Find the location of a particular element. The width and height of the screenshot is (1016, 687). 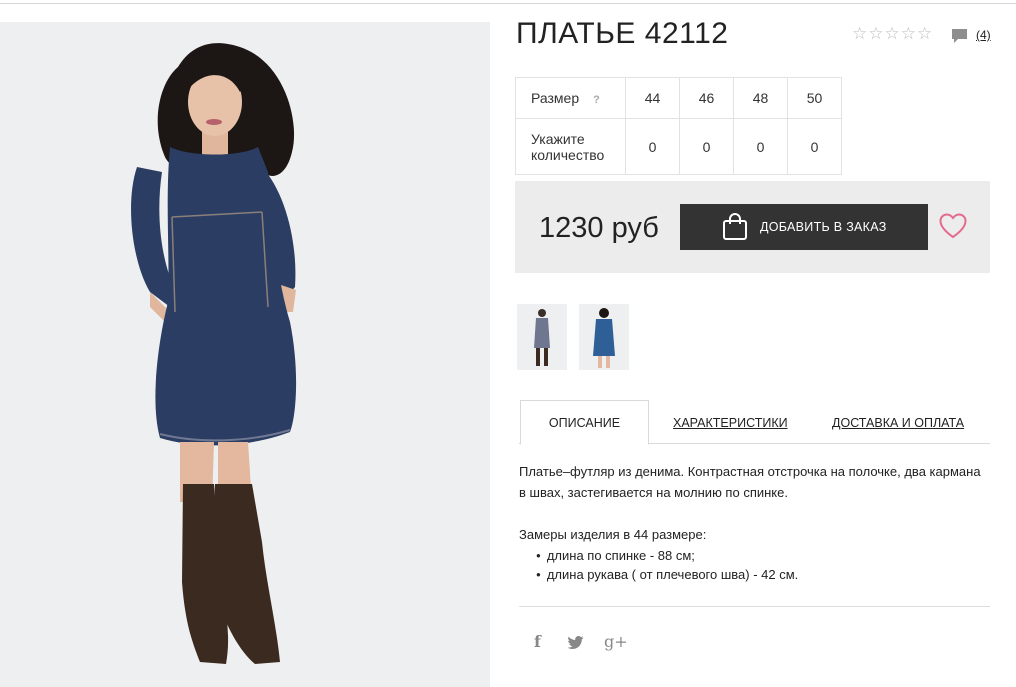

review-count-link: (4) is located at coordinates (983, 35).